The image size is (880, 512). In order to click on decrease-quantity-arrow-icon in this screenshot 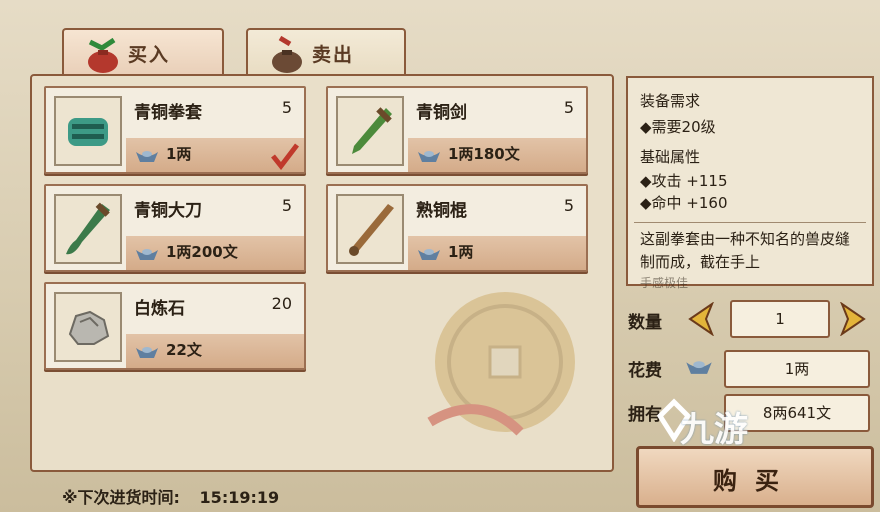, I will do `click(701, 319)`.